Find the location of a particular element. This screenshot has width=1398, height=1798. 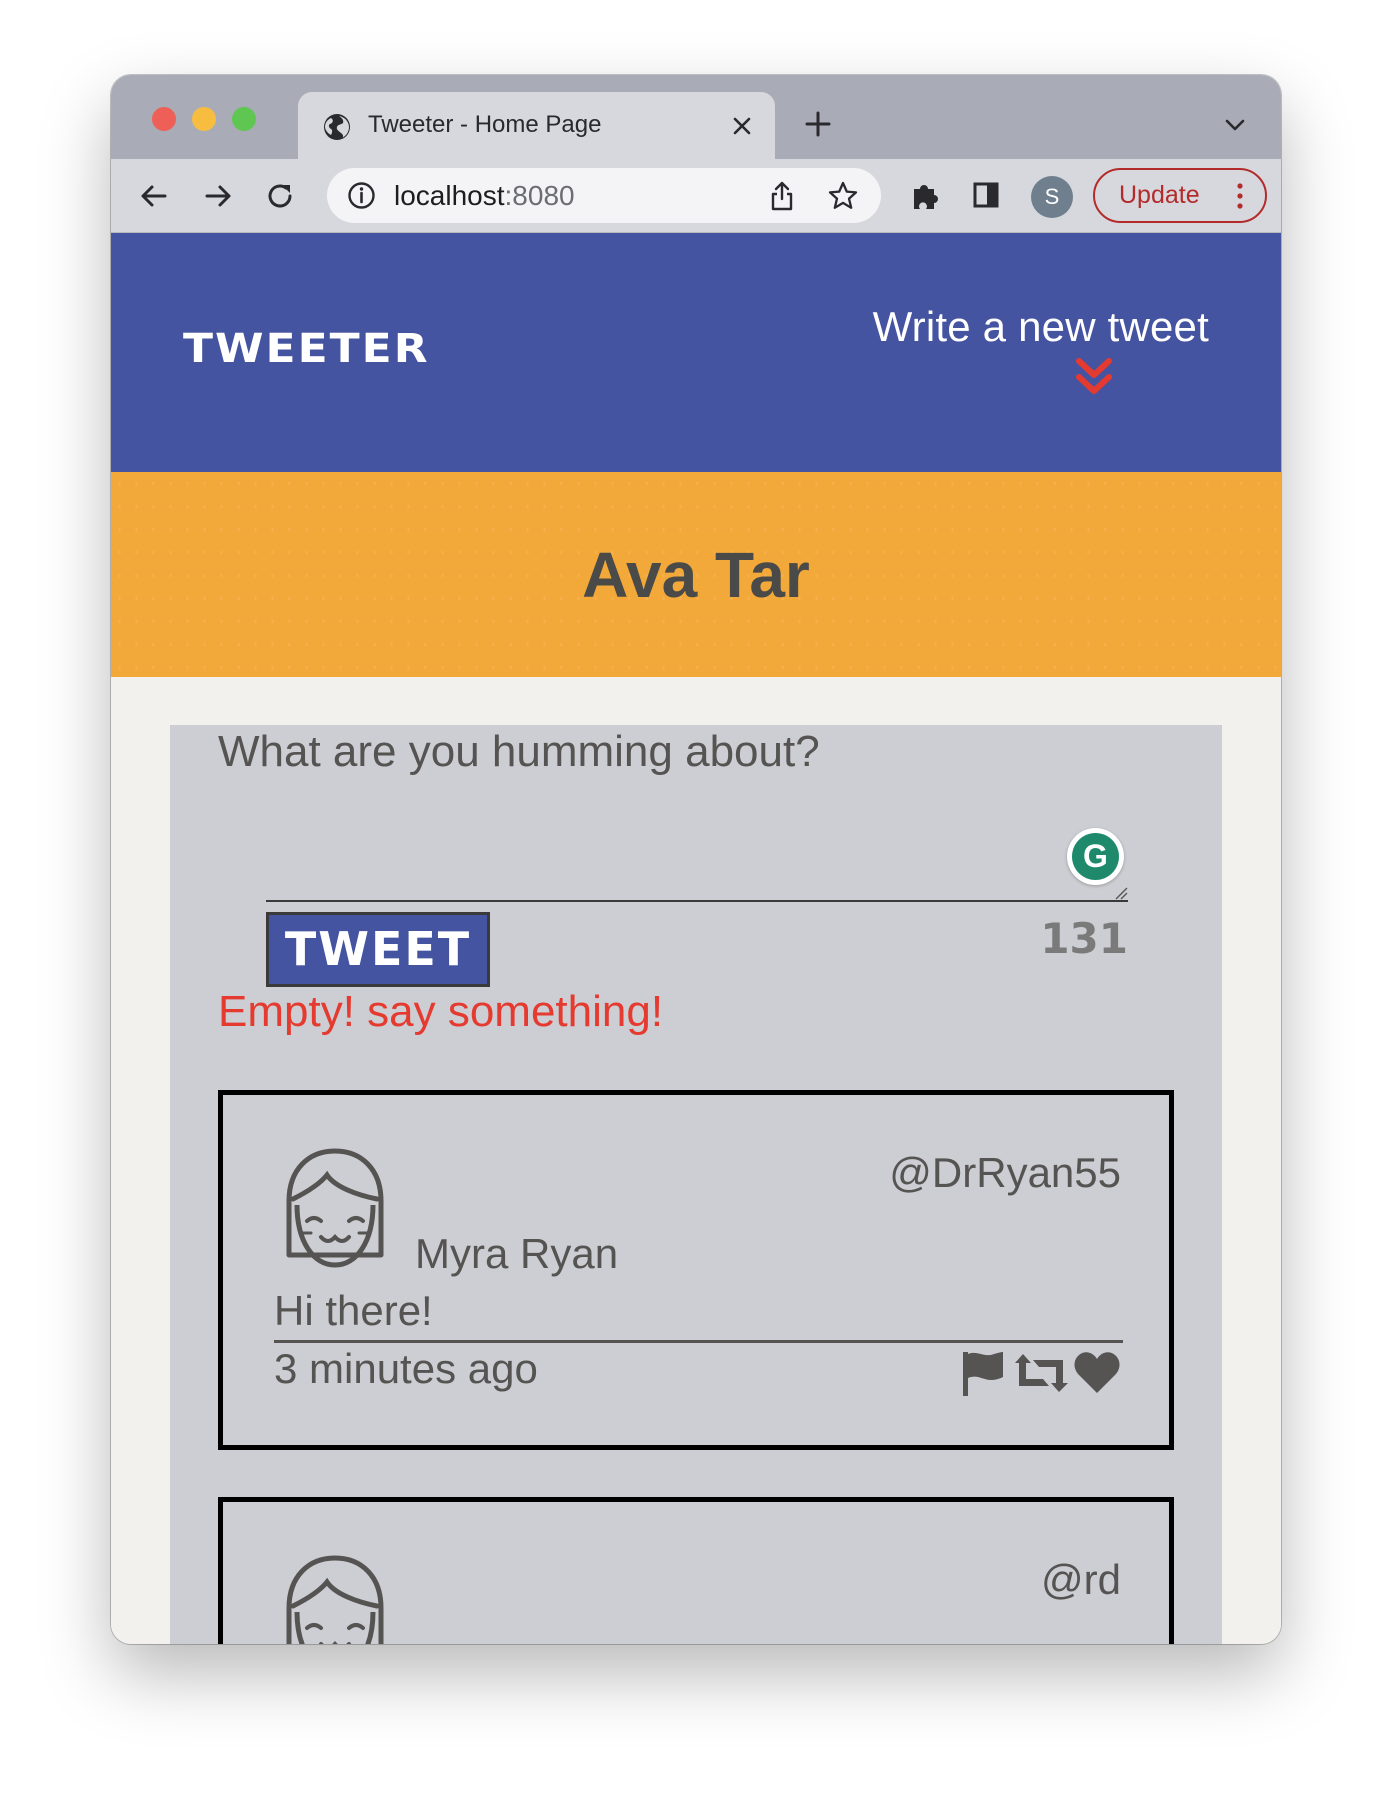

tweet-handle: @DrRyan55 is located at coordinates (1005, 1172).